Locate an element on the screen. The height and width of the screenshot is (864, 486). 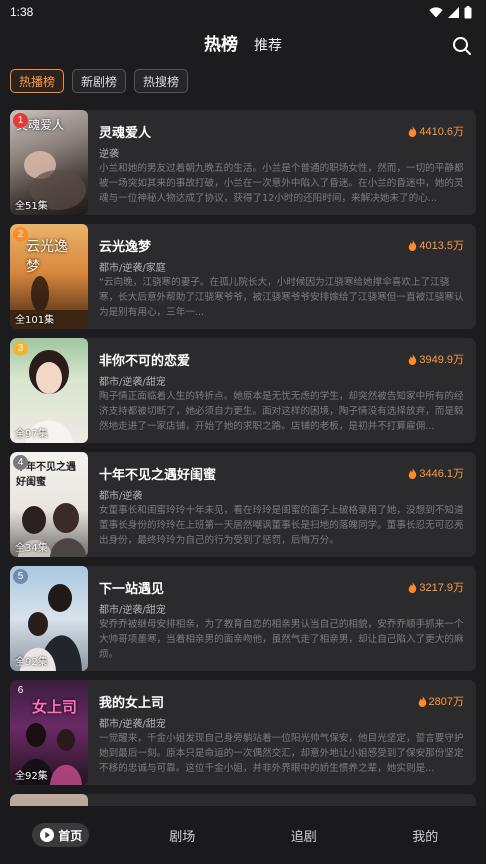
drama-title: 我的女上司 is located at coordinates (132, 703).